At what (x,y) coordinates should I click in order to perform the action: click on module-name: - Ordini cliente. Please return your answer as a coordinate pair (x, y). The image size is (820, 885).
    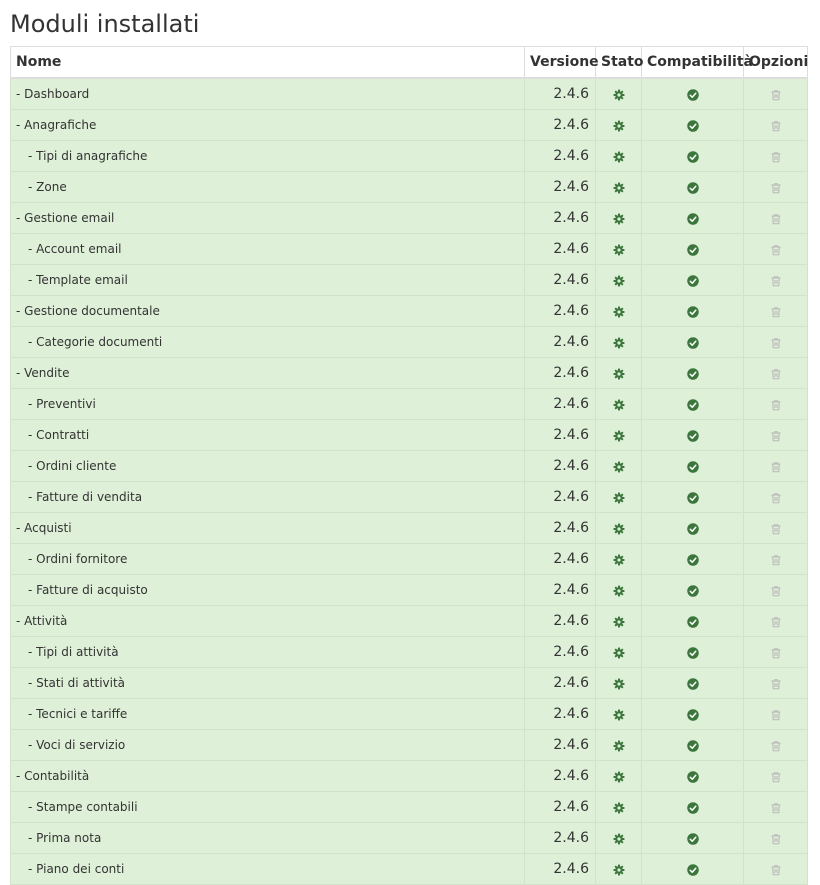
    Looking at the image, I should click on (267, 466).